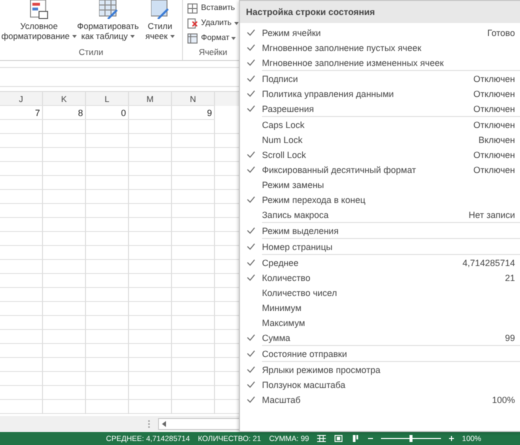 Image resolution: width=520 pixels, height=445 pixels. What do you see at coordinates (192, 38) in the screenshot?
I see `format-cells-icon` at bounding box center [192, 38].